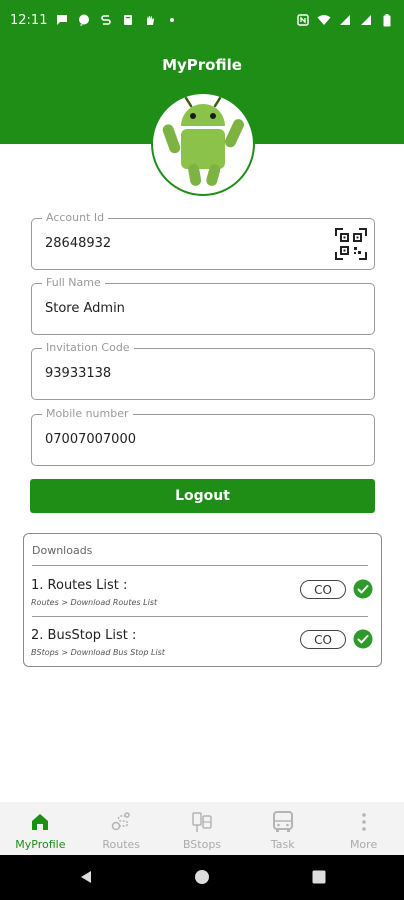 This screenshot has height=900, width=404. What do you see at coordinates (203, 141) in the screenshot?
I see `android-icon` at bounding box center [203, 141].